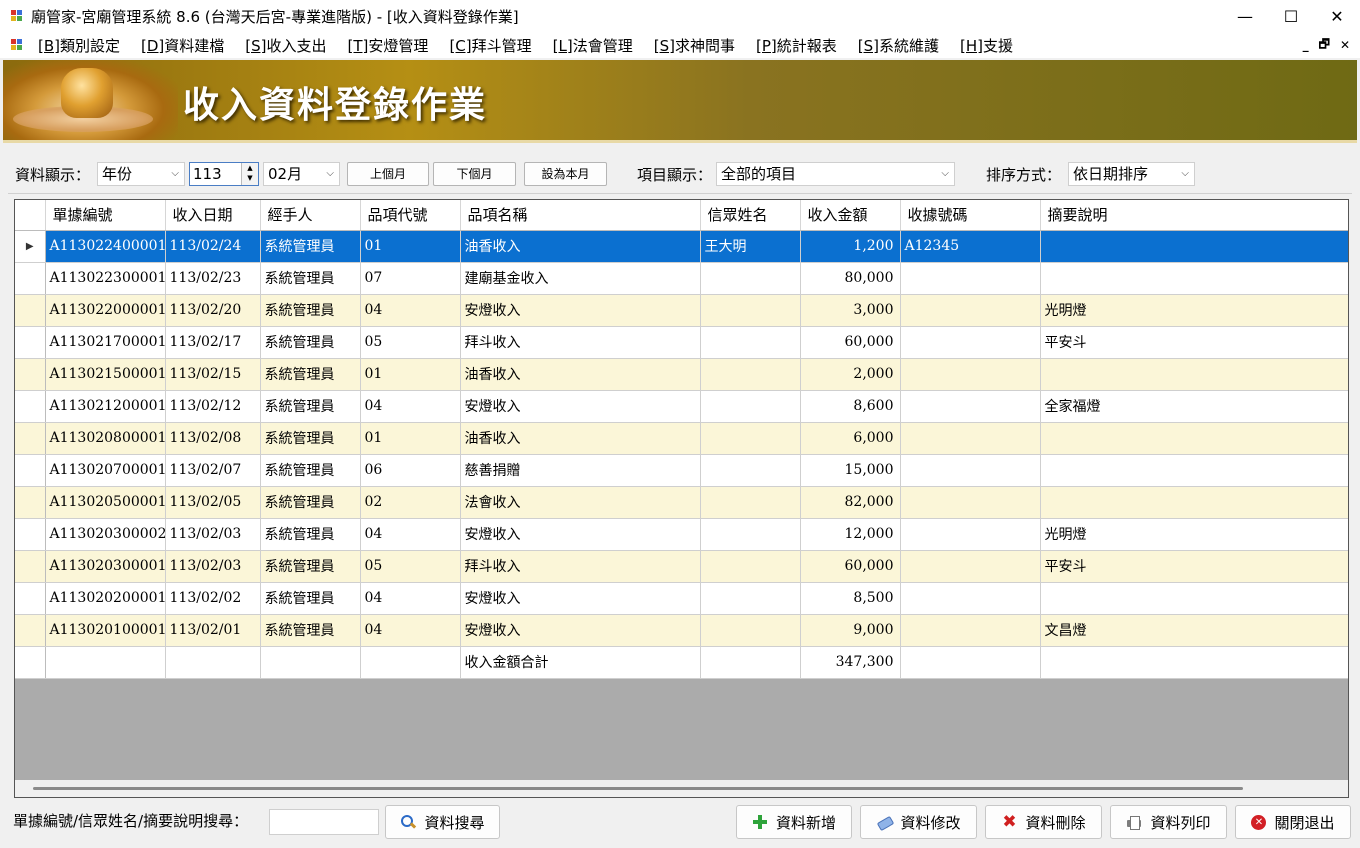  I want to click on cell-date: 113/02/24, so click(213, 246).